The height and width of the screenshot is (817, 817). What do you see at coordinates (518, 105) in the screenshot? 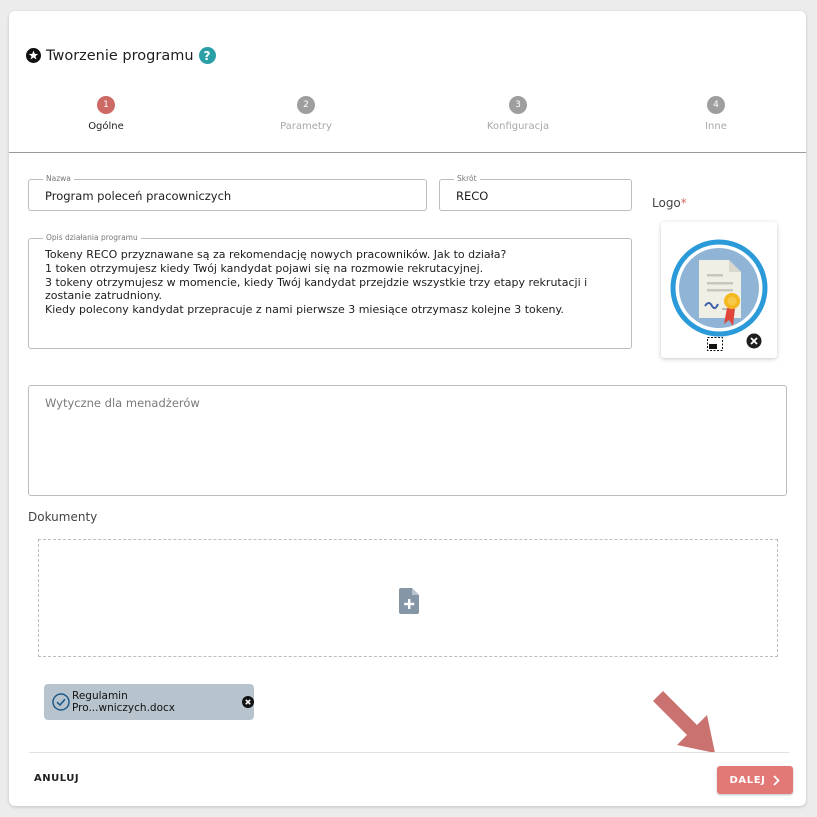
I see `step-number: 3` at bounding box center [518, 105].